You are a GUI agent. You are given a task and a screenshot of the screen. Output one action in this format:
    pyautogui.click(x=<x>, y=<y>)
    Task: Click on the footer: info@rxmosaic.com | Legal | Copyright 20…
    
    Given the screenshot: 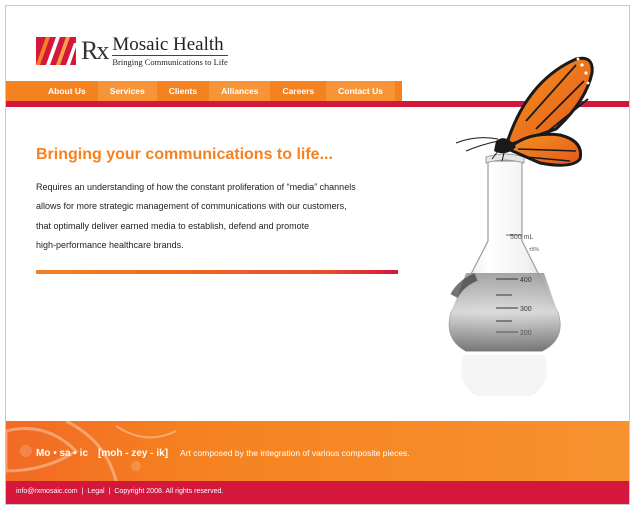 What is the action you would take?
    pyautogui.click(x=317, y=492)
    